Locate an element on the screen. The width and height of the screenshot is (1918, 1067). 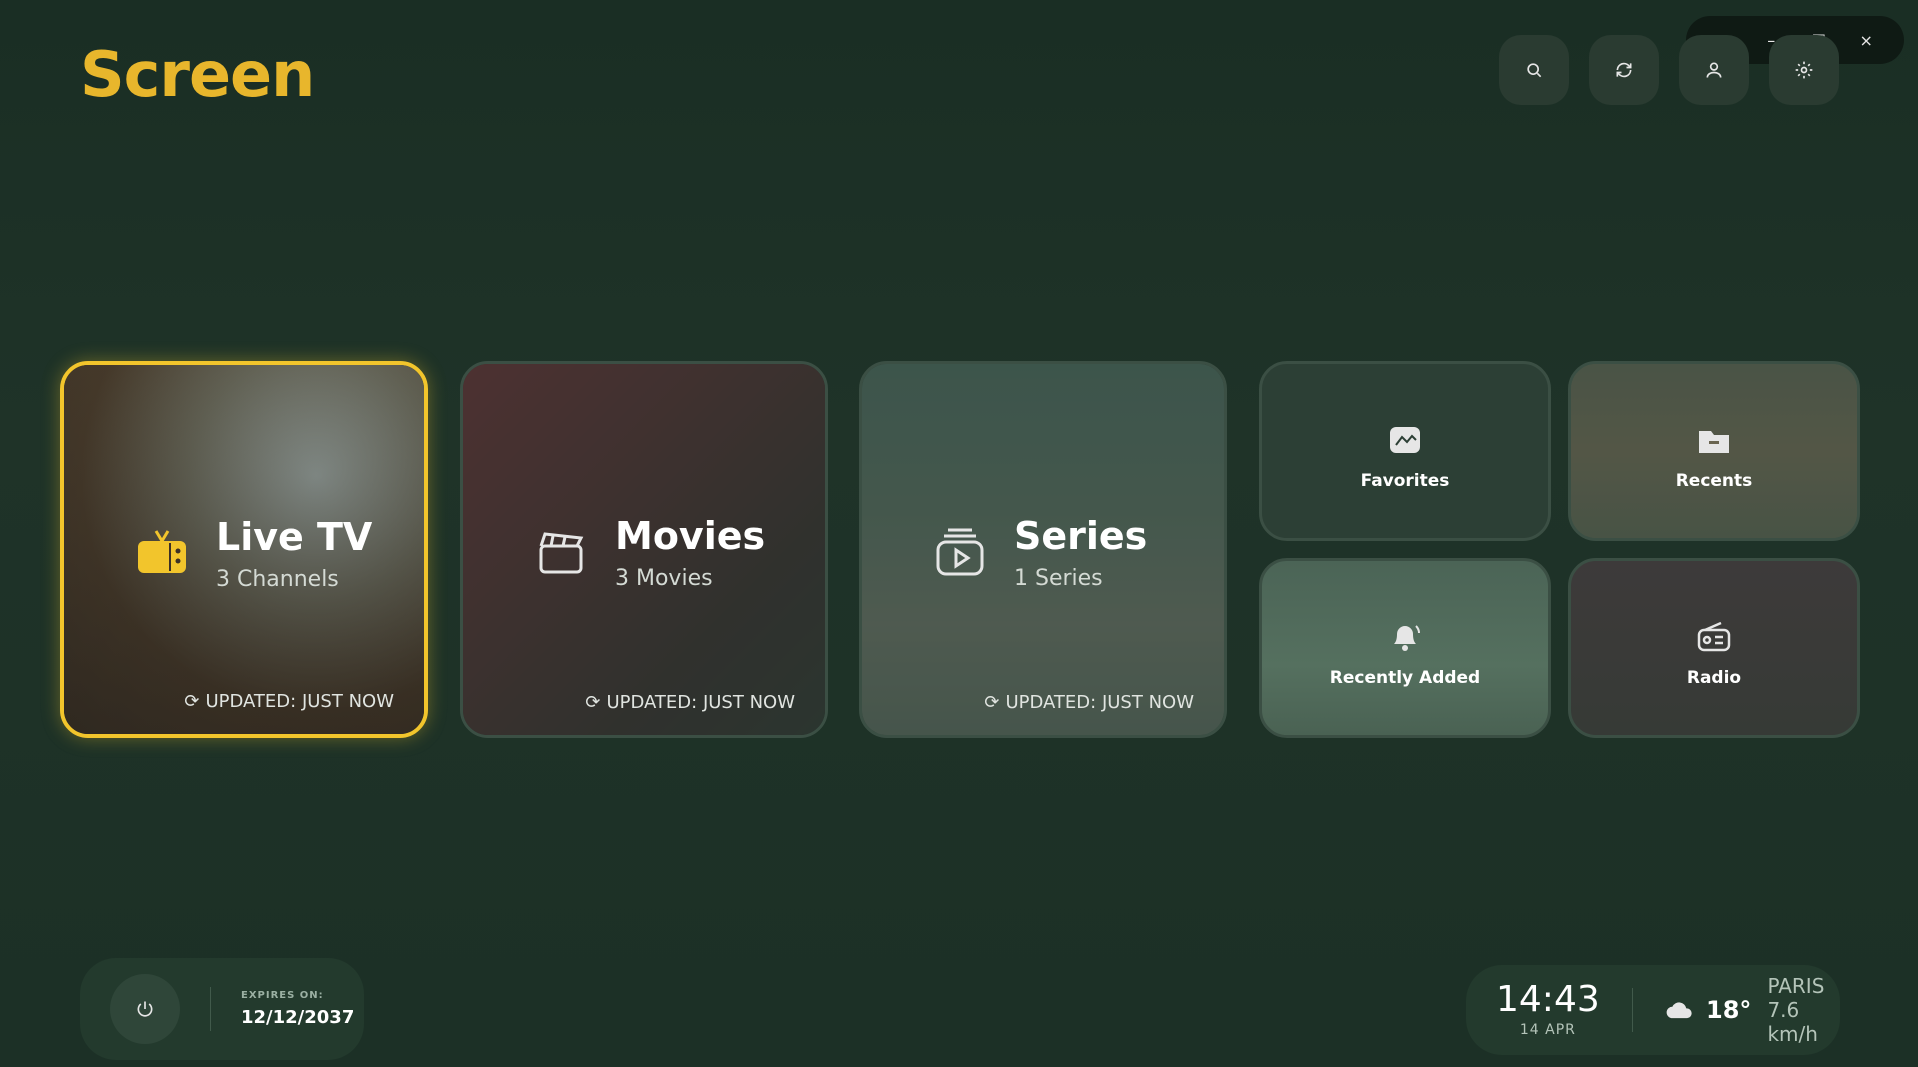
refresh-button is located at coordinates (1624, 70).